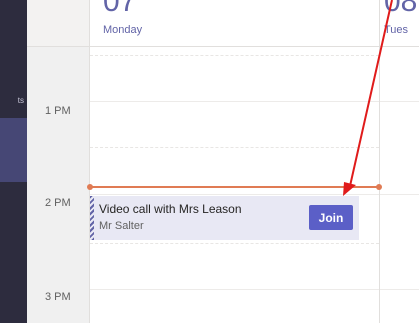  I want to click on day-number: 08, so click(401, 9).